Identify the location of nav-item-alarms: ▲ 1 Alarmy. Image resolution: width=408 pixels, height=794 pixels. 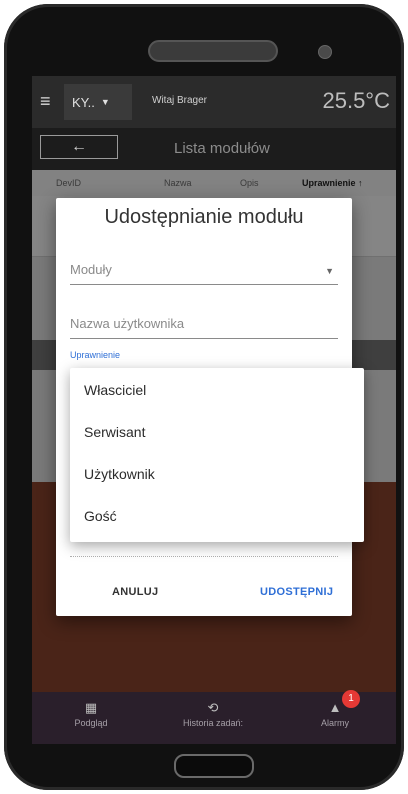
(335, 709).